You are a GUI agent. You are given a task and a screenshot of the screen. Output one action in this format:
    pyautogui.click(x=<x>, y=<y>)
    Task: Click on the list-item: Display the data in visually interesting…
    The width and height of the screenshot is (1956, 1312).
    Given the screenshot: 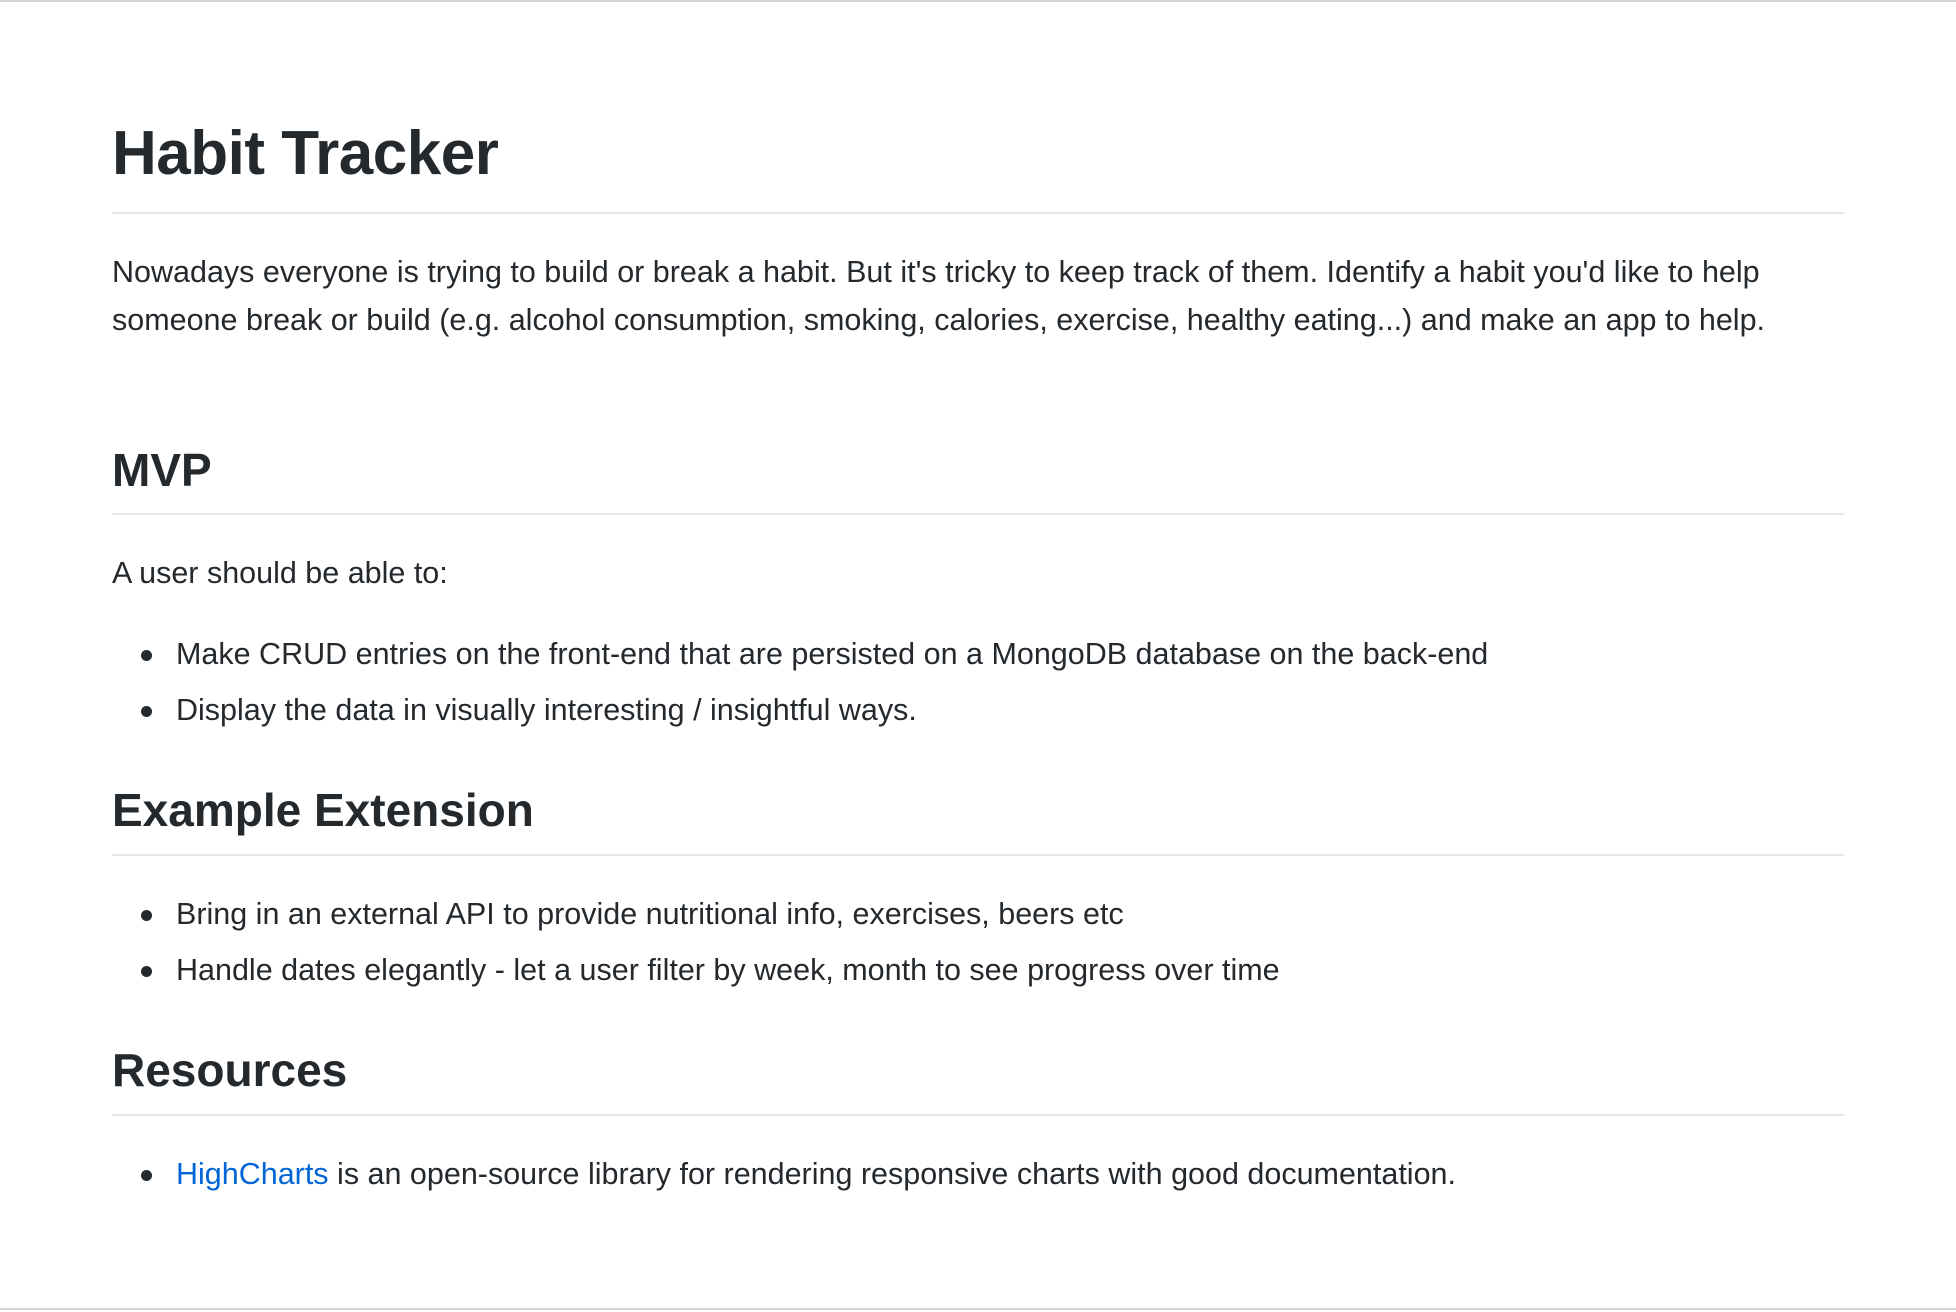 What is the action you would take?
    pyautogui.click(x=978, y=714)
    